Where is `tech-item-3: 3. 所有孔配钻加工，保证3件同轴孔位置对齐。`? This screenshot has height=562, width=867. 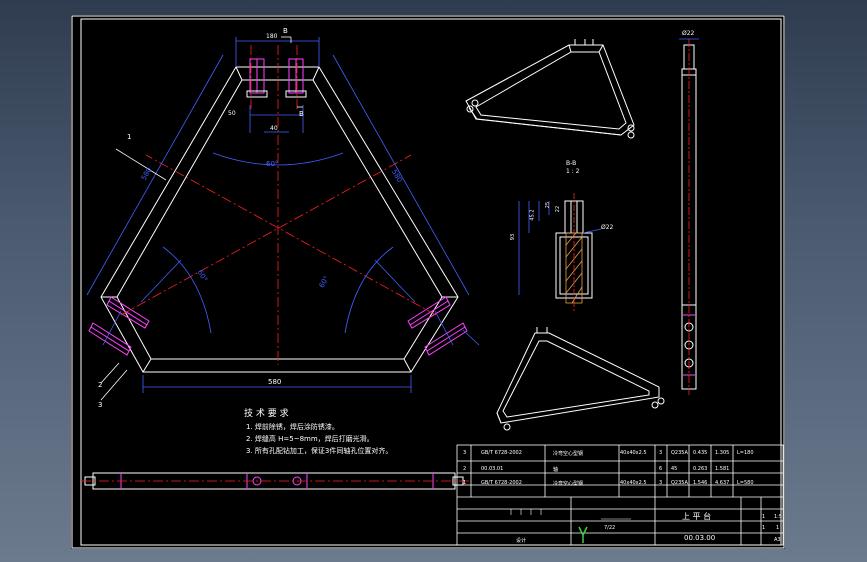 tech-item-3: 3. 所有孔配钻加工，保证3件同轴孔位置对齐。 is located at coordinates (319, 451).